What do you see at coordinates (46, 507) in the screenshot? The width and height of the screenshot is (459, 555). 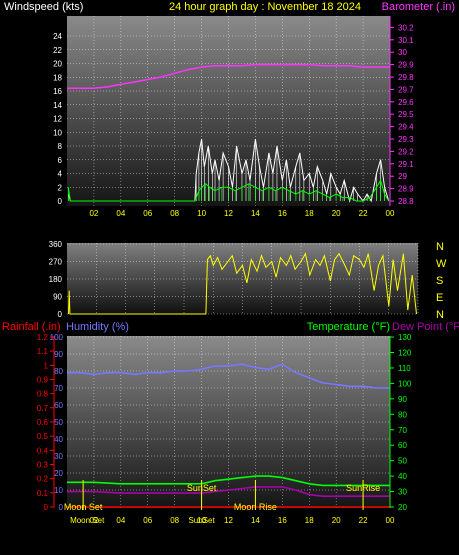 I see `rainfall-tick-label: 0` at bounding box center [46, 507].